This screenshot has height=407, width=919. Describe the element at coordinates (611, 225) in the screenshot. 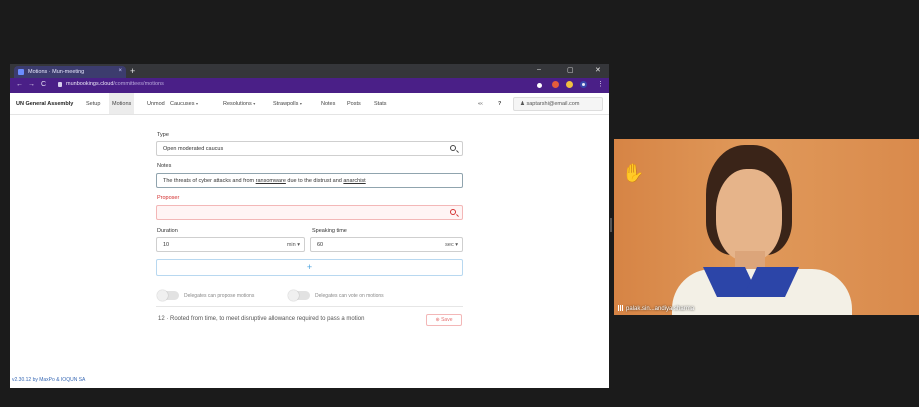

I see `panel-resize-handle` at that location.